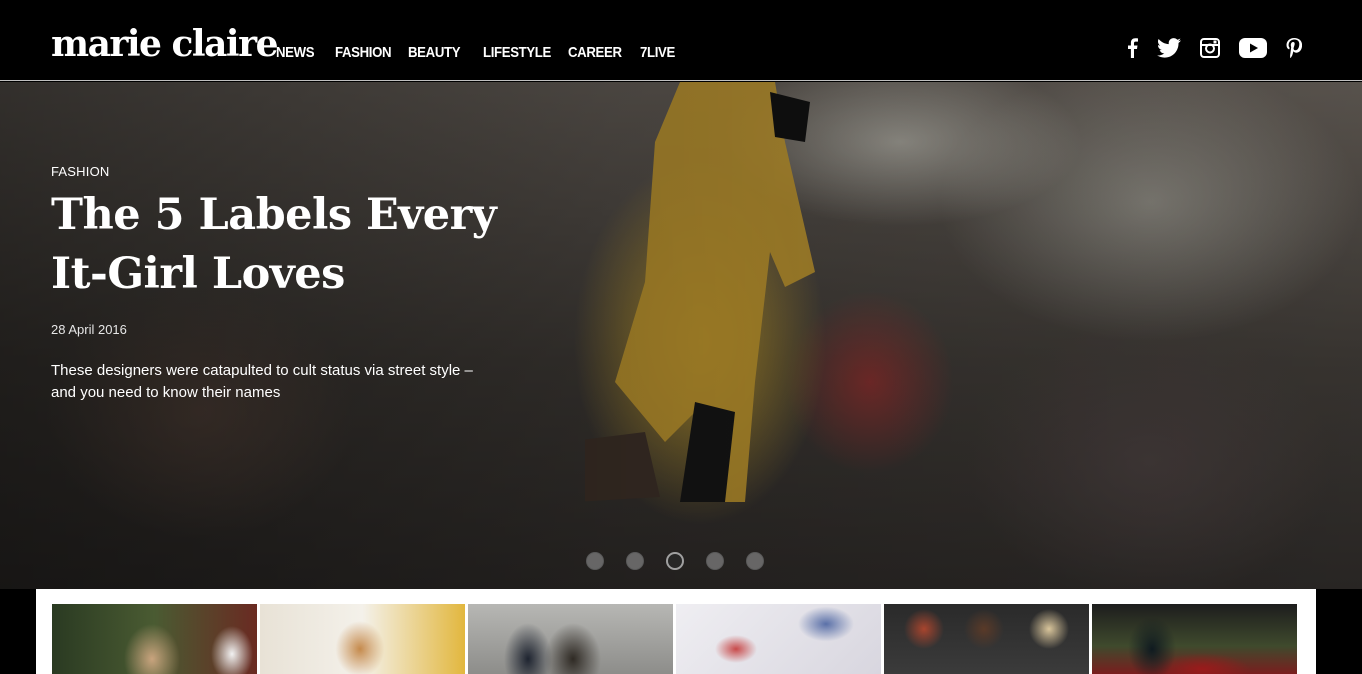 The image size is (1362, 674). Describe the element at coordinates (1169, 50) in the screenshot. I see `twitter-icon` at that location.